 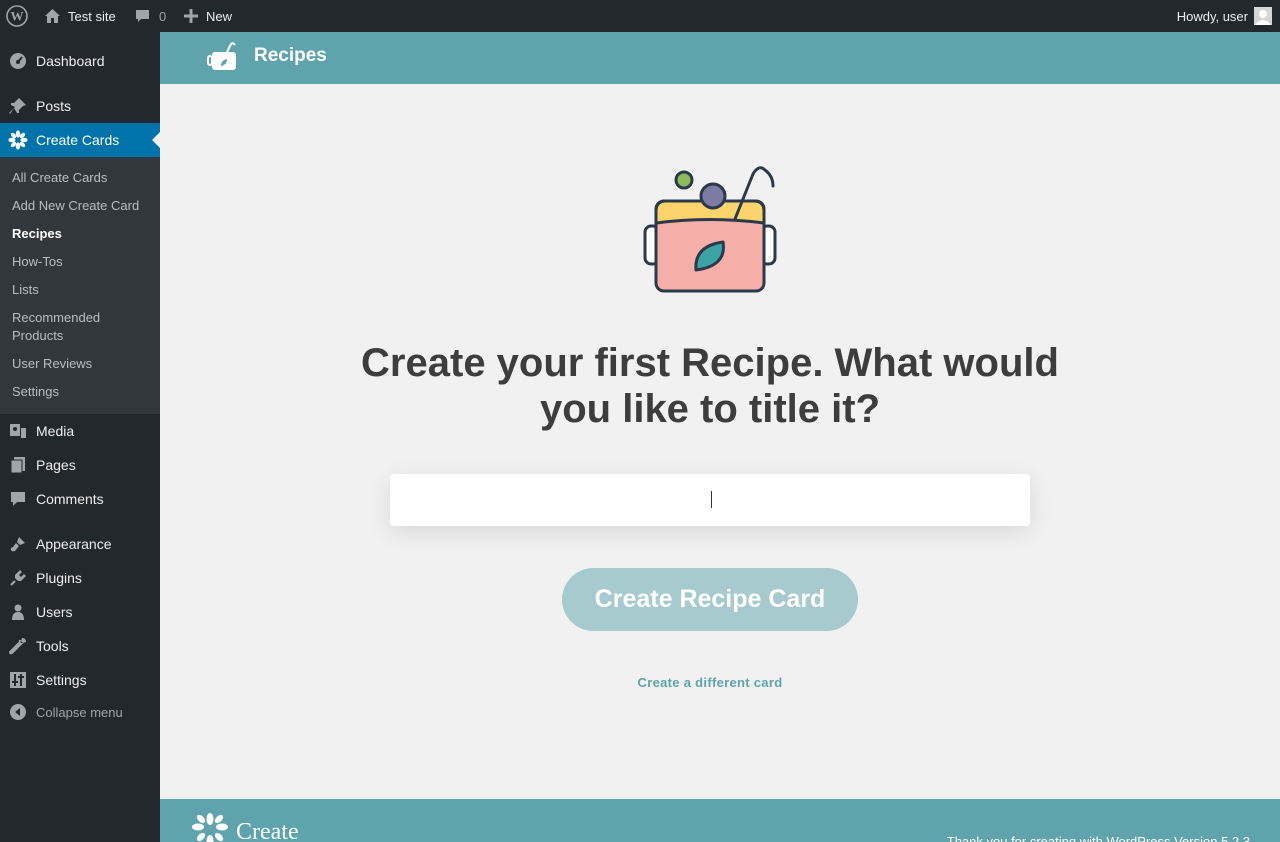 What do you see at coordinates (18, 578) in the screenshot?
I see `plugin-plug-icon` at bounding box center [18, 578].